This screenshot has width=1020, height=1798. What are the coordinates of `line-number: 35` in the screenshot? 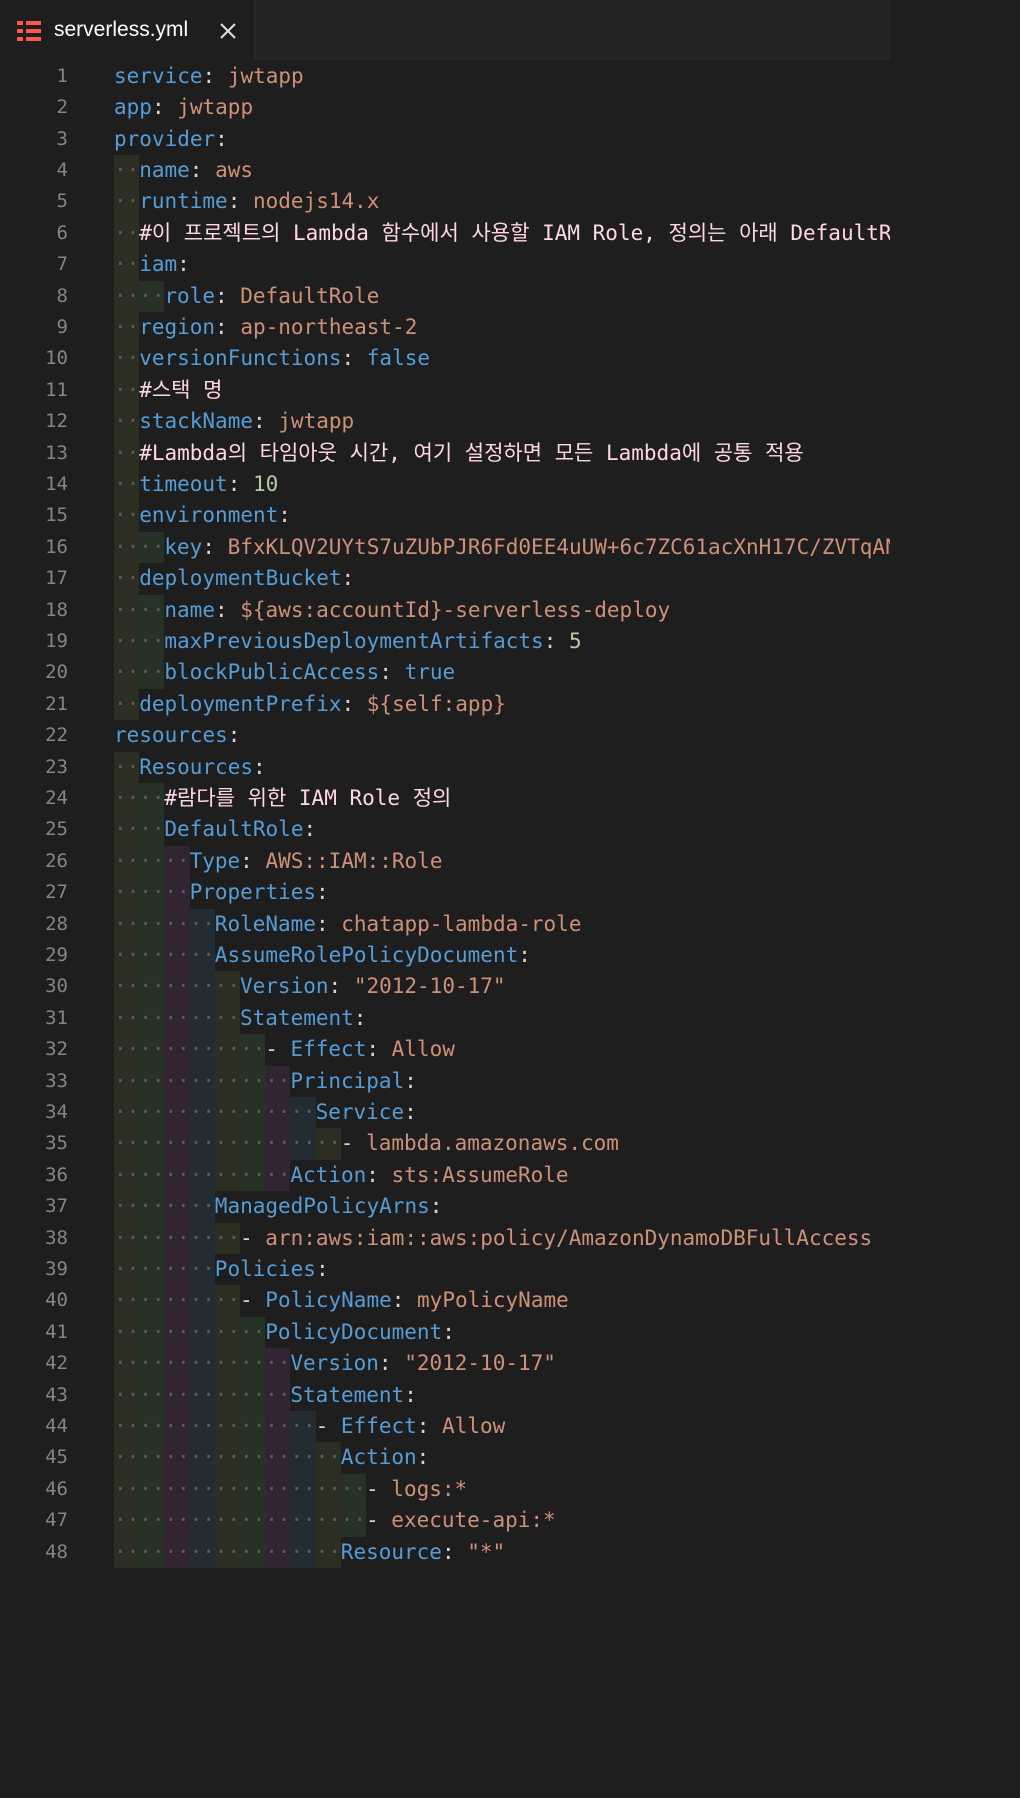 It's located at (56, 1143).